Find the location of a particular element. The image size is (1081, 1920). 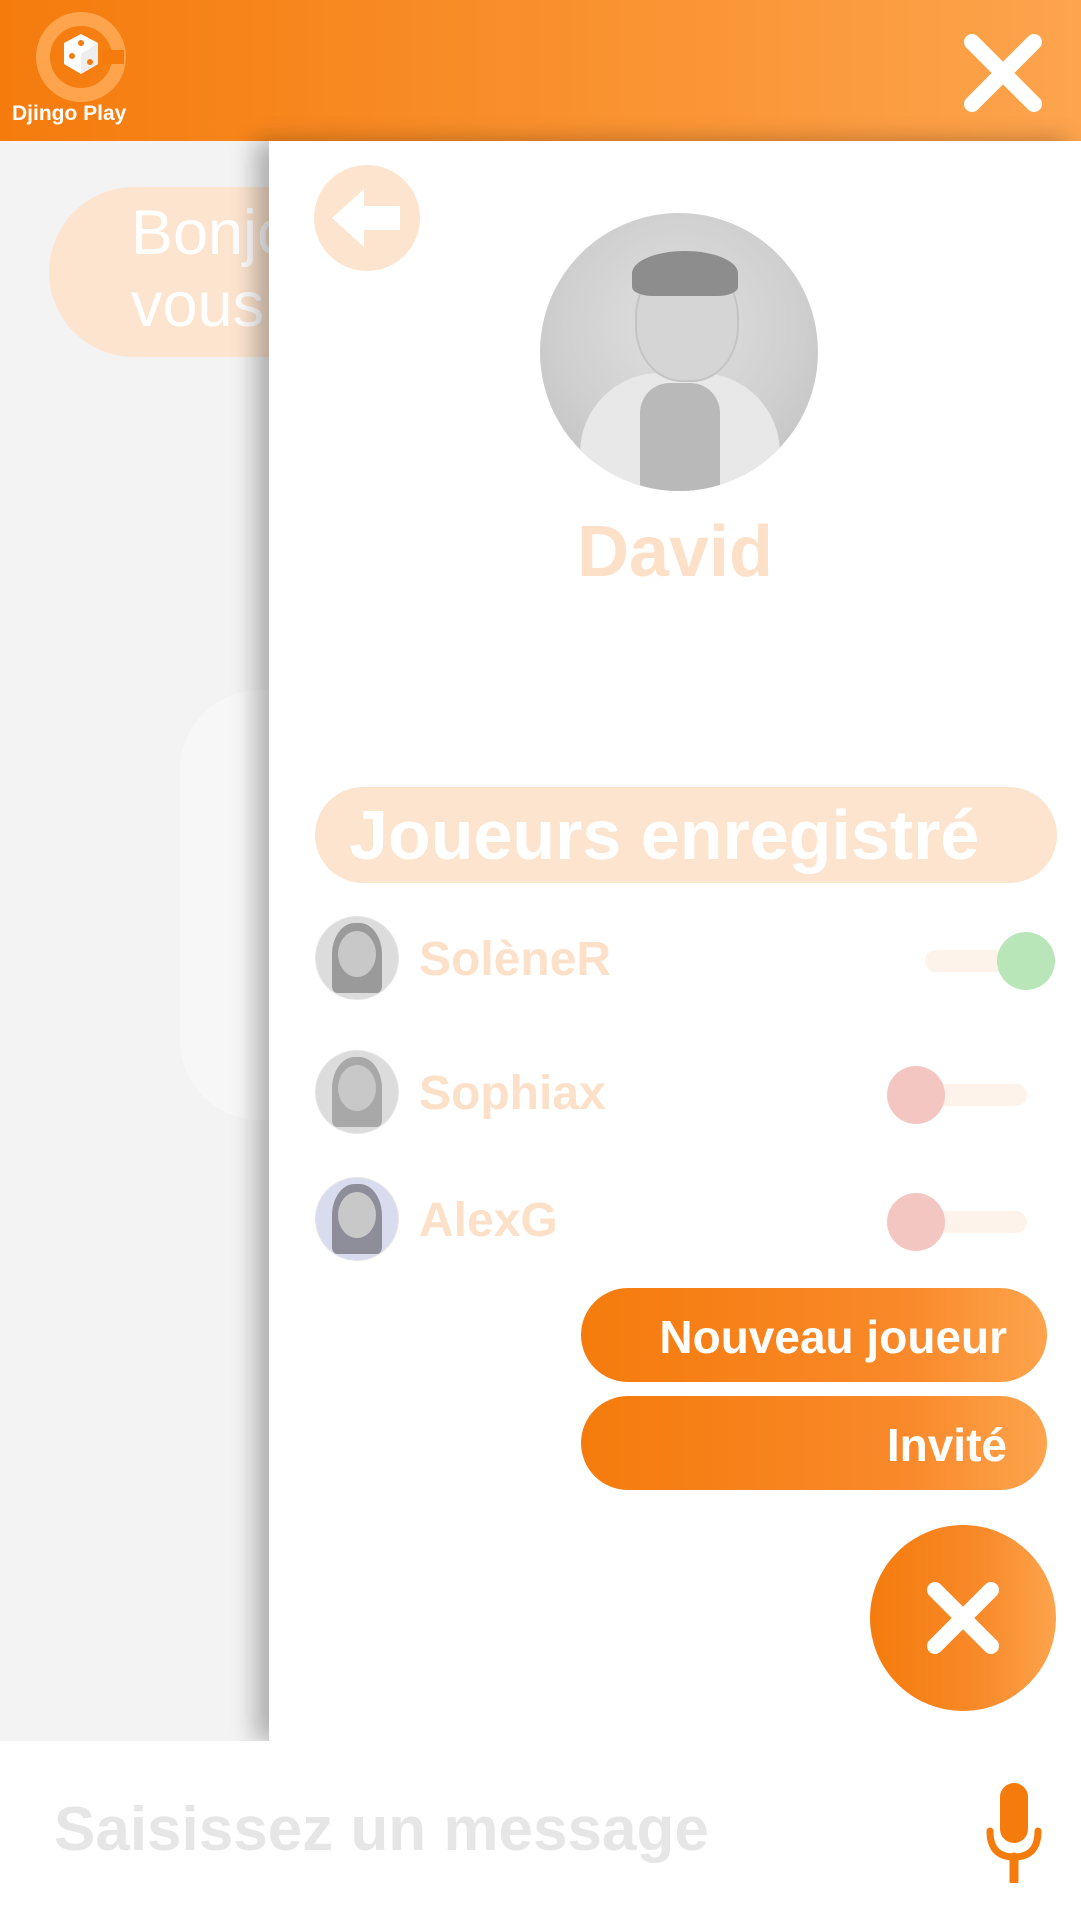

arrow-left-icon is located at coordinates (366, 218).